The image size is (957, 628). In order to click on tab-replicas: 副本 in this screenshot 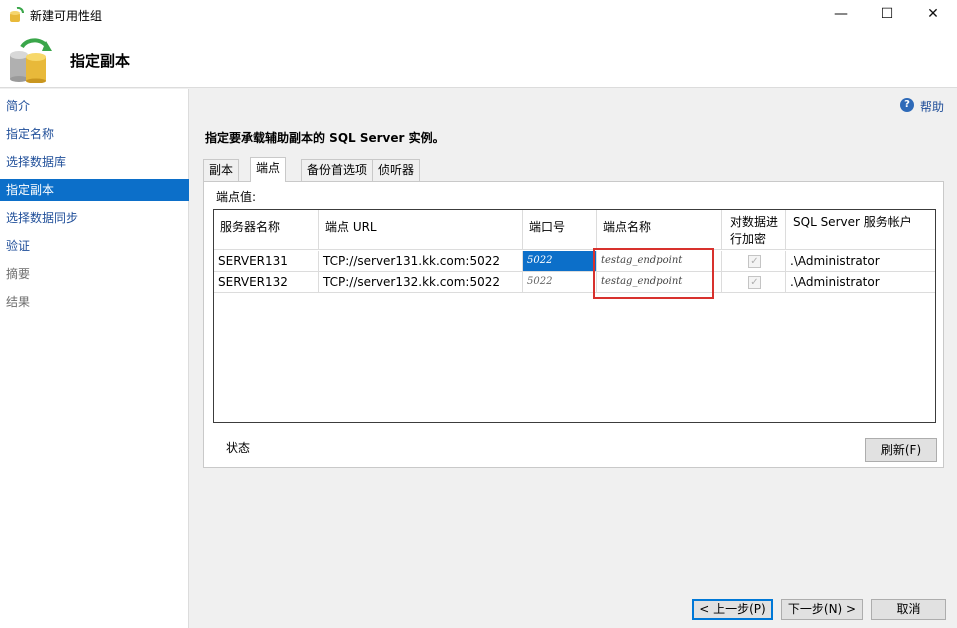, I will do `click(221, 170)`.